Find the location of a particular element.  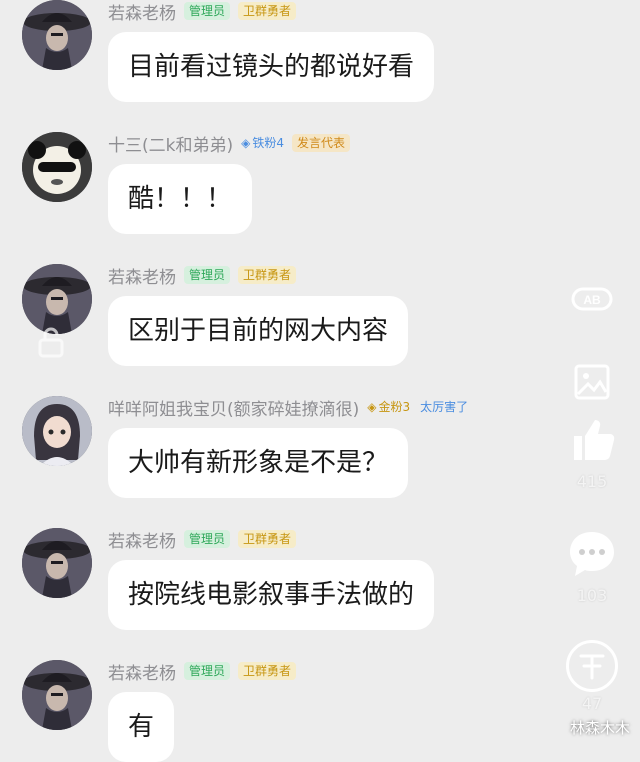

sender-name: 十三(二k和弟弟) is located at coordinates (170, 143).